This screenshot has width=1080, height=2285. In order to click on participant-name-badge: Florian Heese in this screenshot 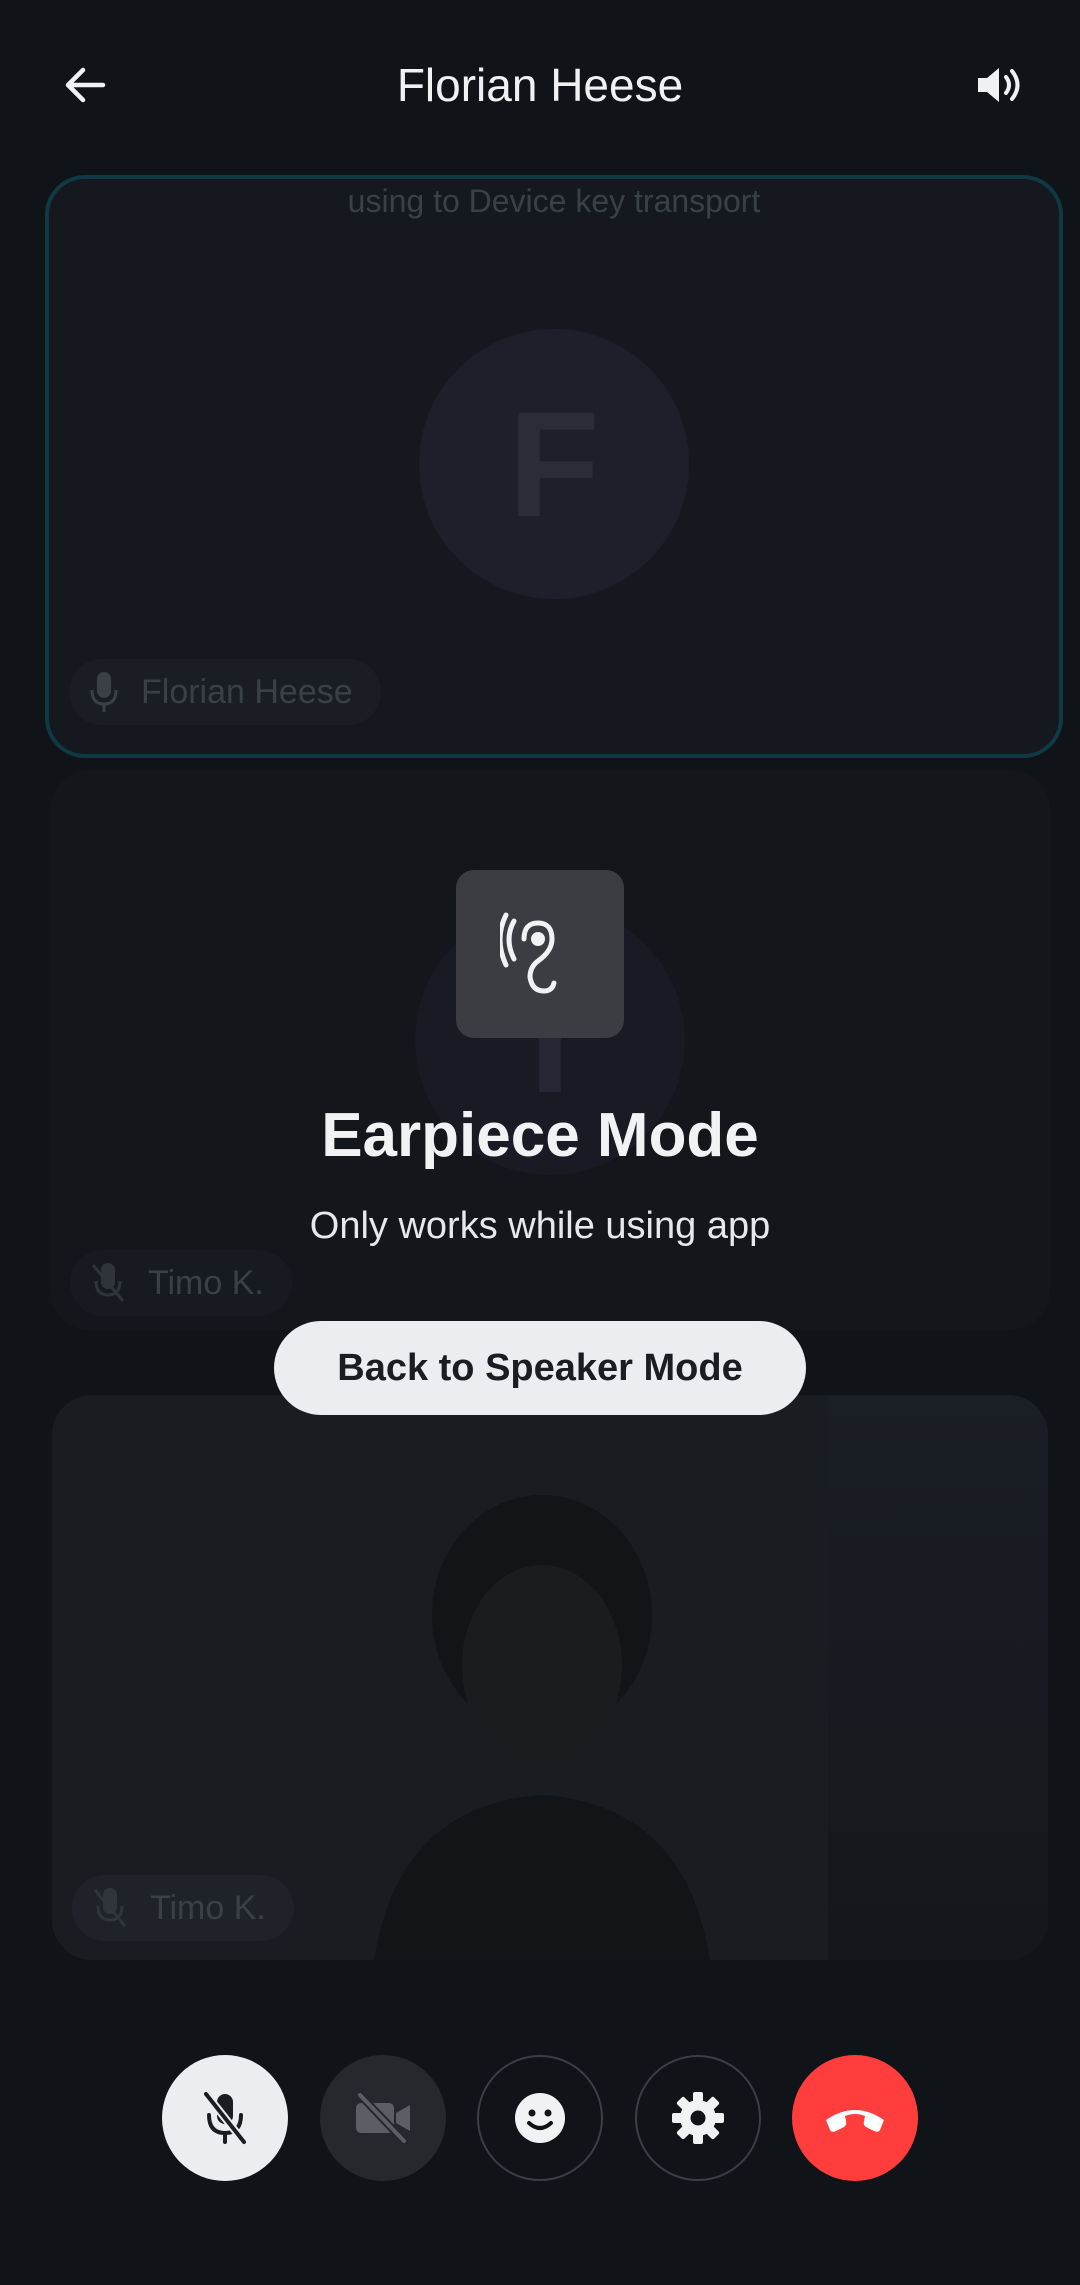, I will do `click(225, 692)`.